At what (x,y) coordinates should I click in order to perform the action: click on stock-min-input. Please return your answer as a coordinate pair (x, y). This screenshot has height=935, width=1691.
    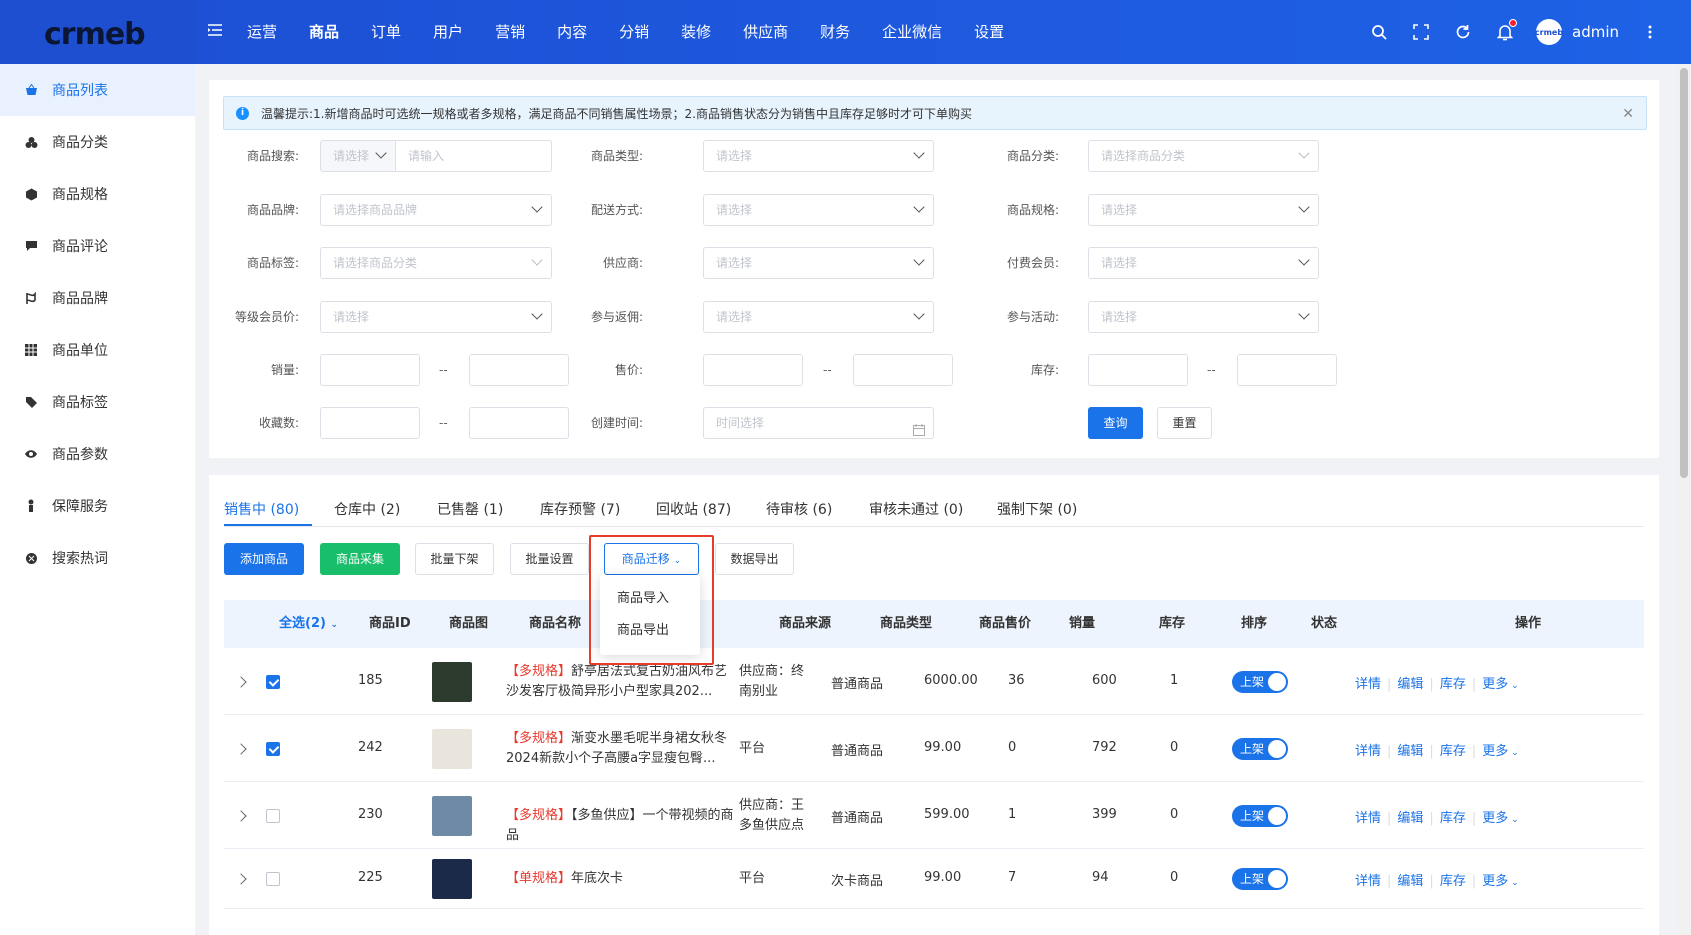
    Looking at the image, I should click on (1138, 370).